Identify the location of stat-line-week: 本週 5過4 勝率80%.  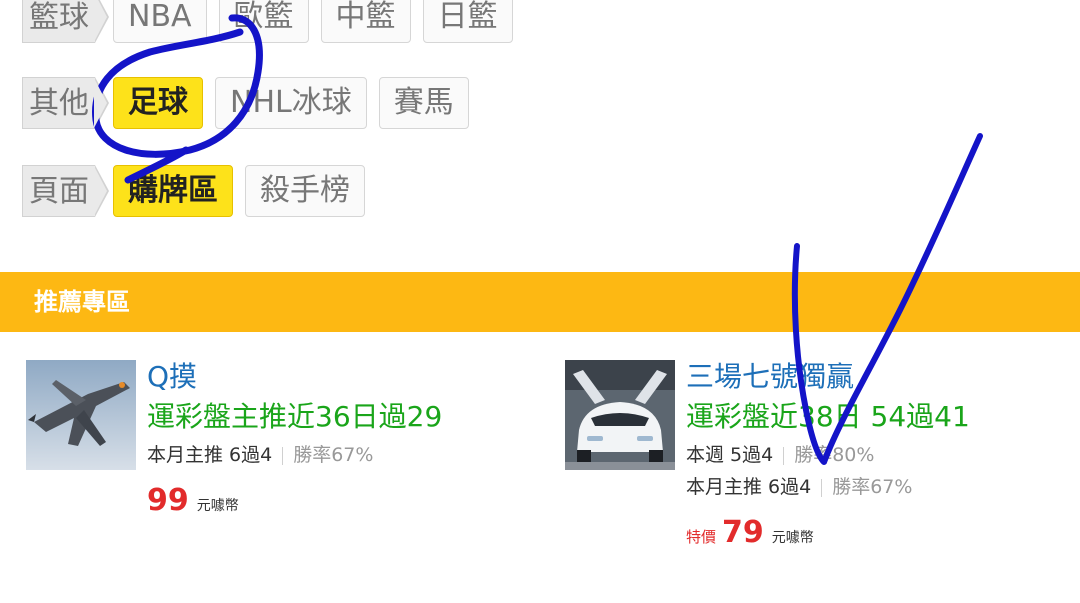
(828, 455).